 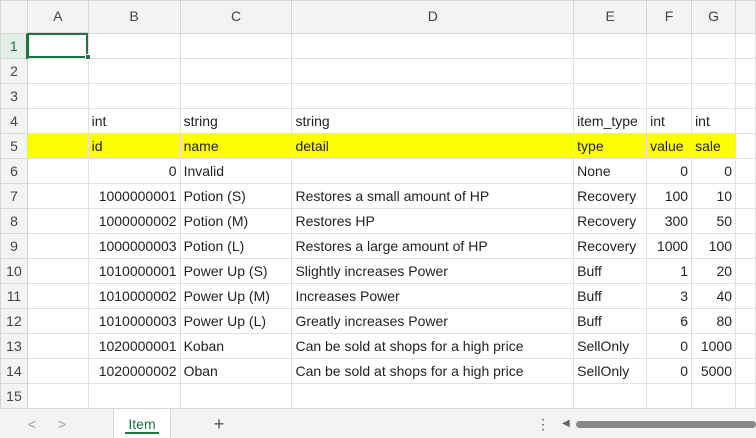 What do you see at coordinates (433, 145) in the screenshot?
I see `field-cell-detail: detail` at bounding box center [433, 145].